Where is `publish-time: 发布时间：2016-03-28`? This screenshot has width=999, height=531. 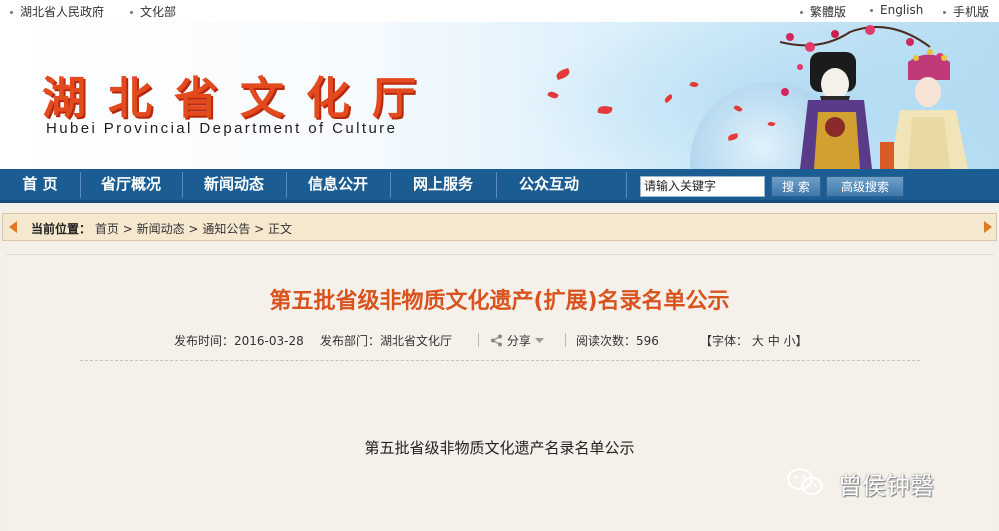 publish-time: 发布时间：2016-03-28 is located at coordinates (239, 340).